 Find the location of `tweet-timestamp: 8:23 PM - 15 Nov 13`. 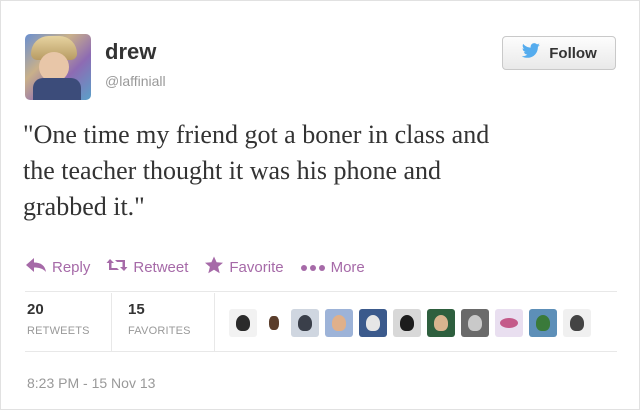

tweet-timestamp: 8:23 PM - 15 Nov 13 is located at coordinates (91, 383).